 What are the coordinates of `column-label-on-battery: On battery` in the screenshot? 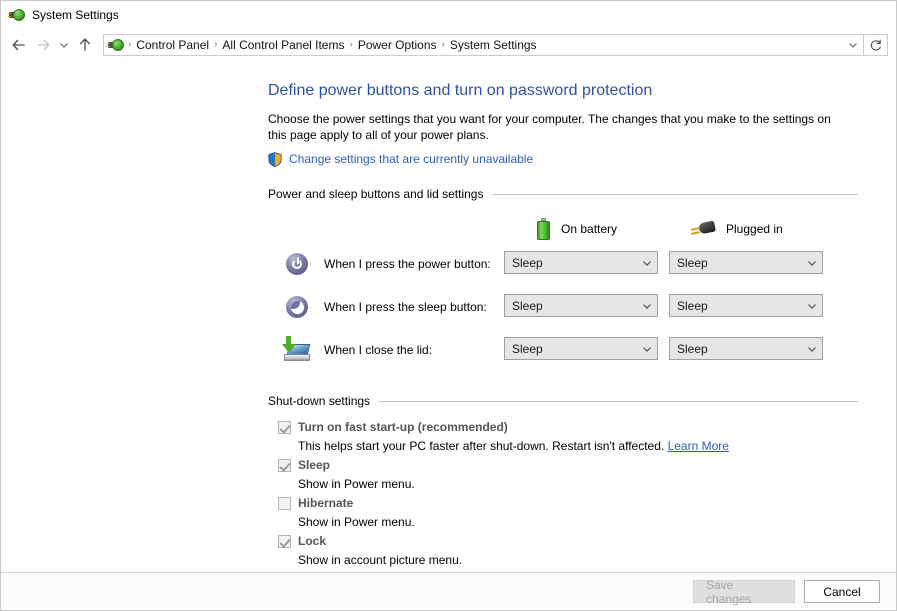 It's located at (589, 229).